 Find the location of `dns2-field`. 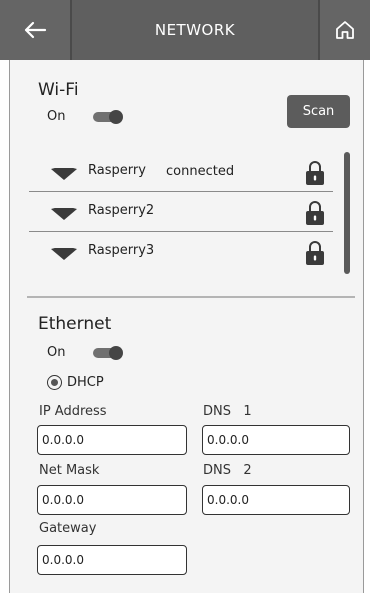

dns2-field is located at coordinates (276, 500).